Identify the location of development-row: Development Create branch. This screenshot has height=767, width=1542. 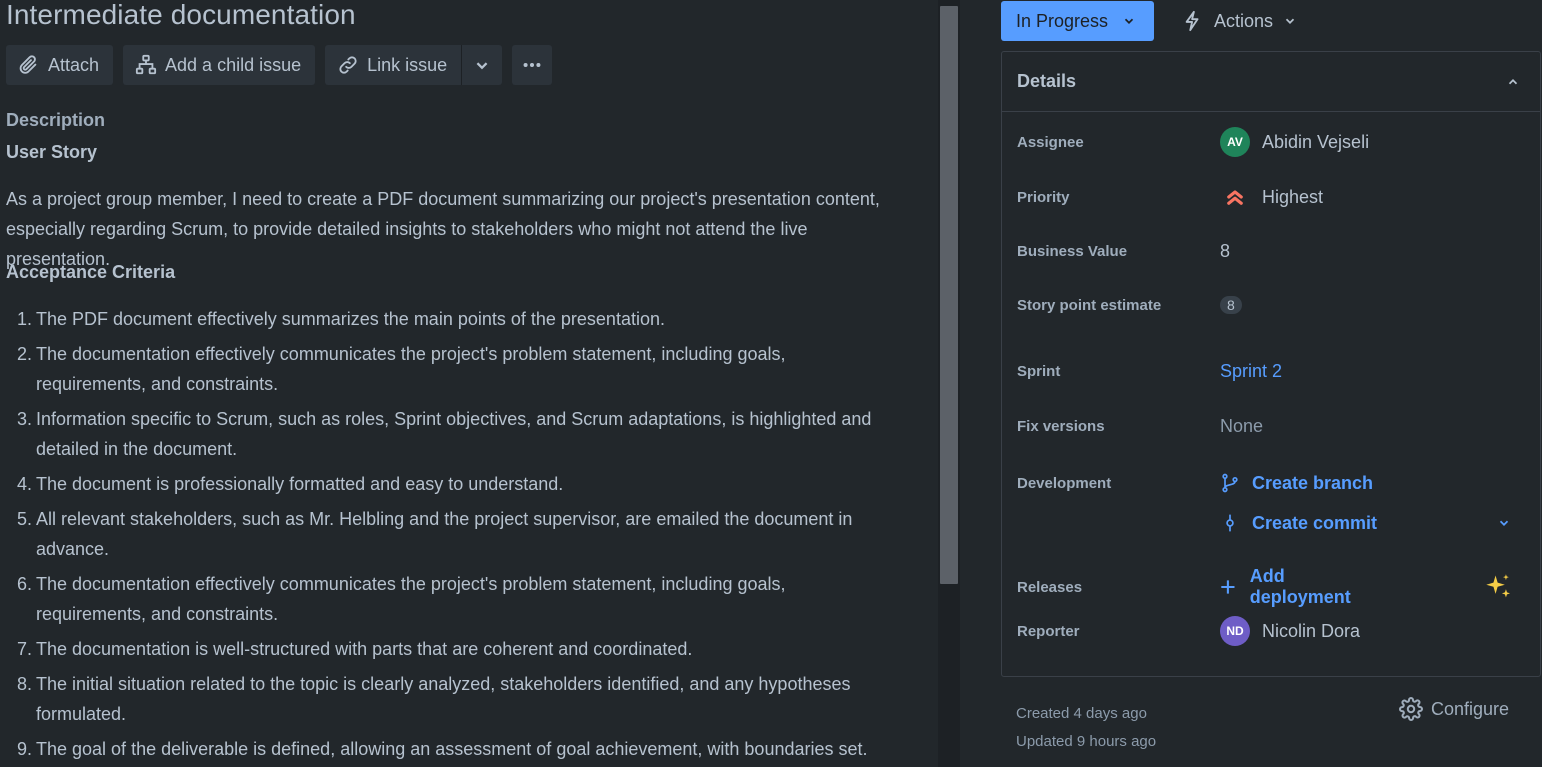
(1195, 483).